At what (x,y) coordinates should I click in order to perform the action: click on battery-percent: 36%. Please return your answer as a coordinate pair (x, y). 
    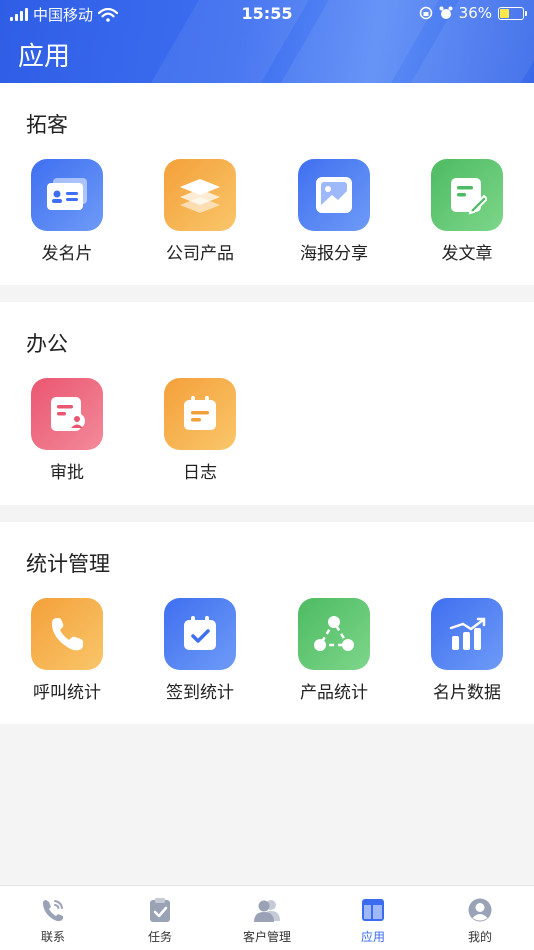
    Looking at the image, I should click on (475, 13).